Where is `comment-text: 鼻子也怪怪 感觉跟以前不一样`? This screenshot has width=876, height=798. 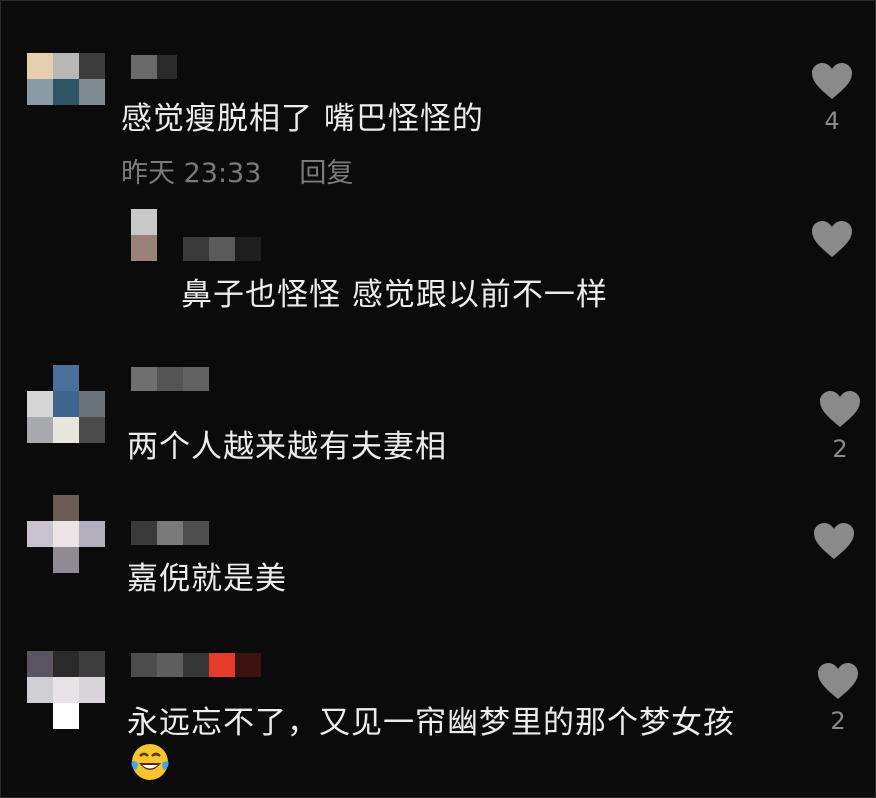 comment-text: 鼻子也怪怪 感觉跟以前不一样 is located at coordinates (394, 295).